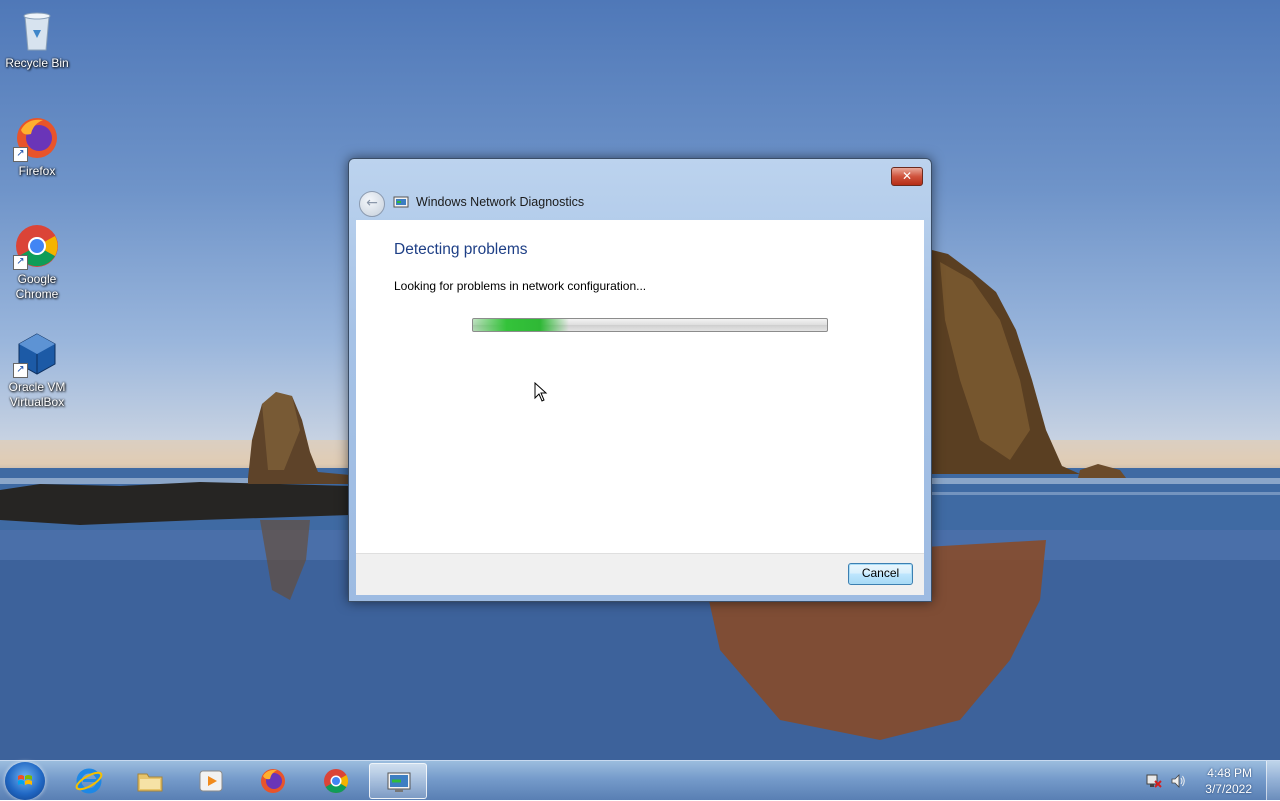 The width and height of the screenshot is (1280, 801). Describe the element at coordinates (640, 780) in the screenshot. I see `taskbar: 4:48 PM 3/7/2022` at that location.